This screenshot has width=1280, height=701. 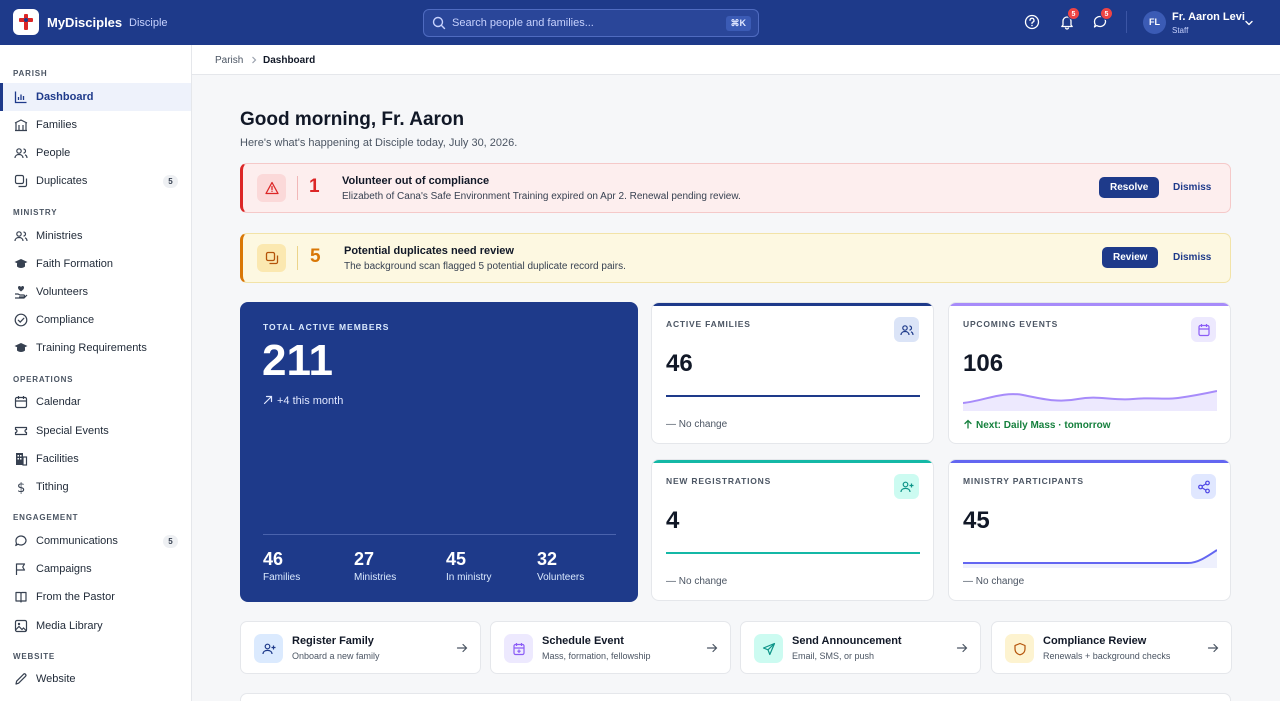 What do you see at coordinates (1043, 425) in the screenshot?
I see `footer-text: Next: Daily Mass · tomorrow` at bounding box center [1043, 425].